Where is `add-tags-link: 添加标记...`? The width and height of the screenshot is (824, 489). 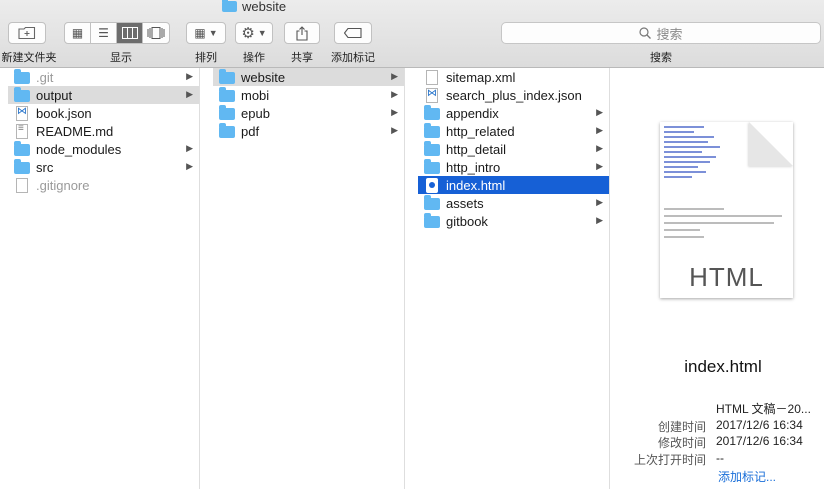 add-tags-link: 添加标记... is located at coordinates (747, 476).